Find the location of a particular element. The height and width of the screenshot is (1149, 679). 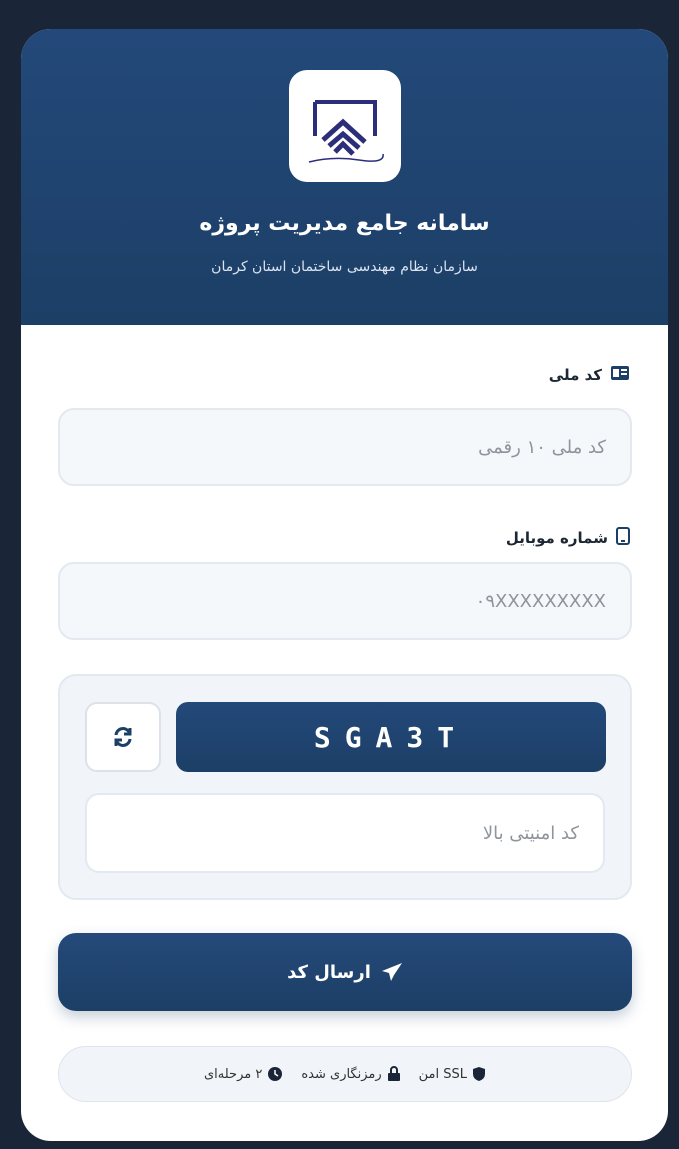

submit-label: ارسال کد is located at coordinates (329, 972).